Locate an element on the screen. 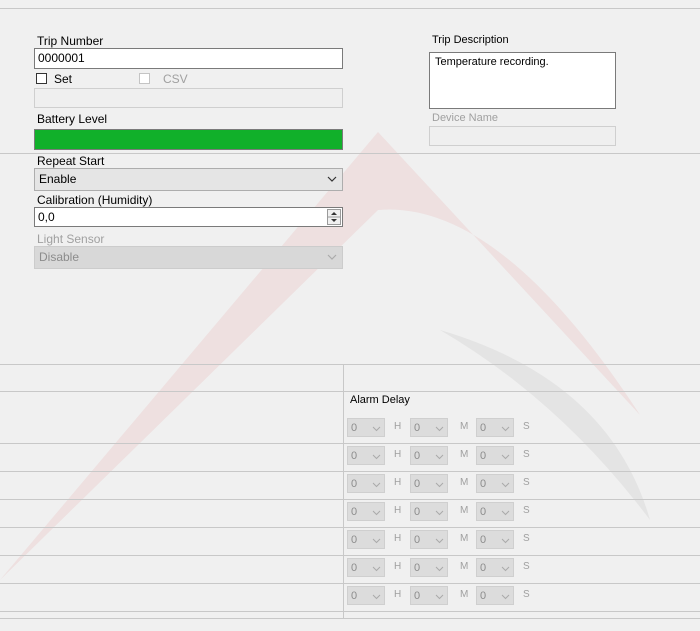 This screenshot has width=700, height=631. trip-description-input: Temperature recording. is located at coordinates (522, 80).